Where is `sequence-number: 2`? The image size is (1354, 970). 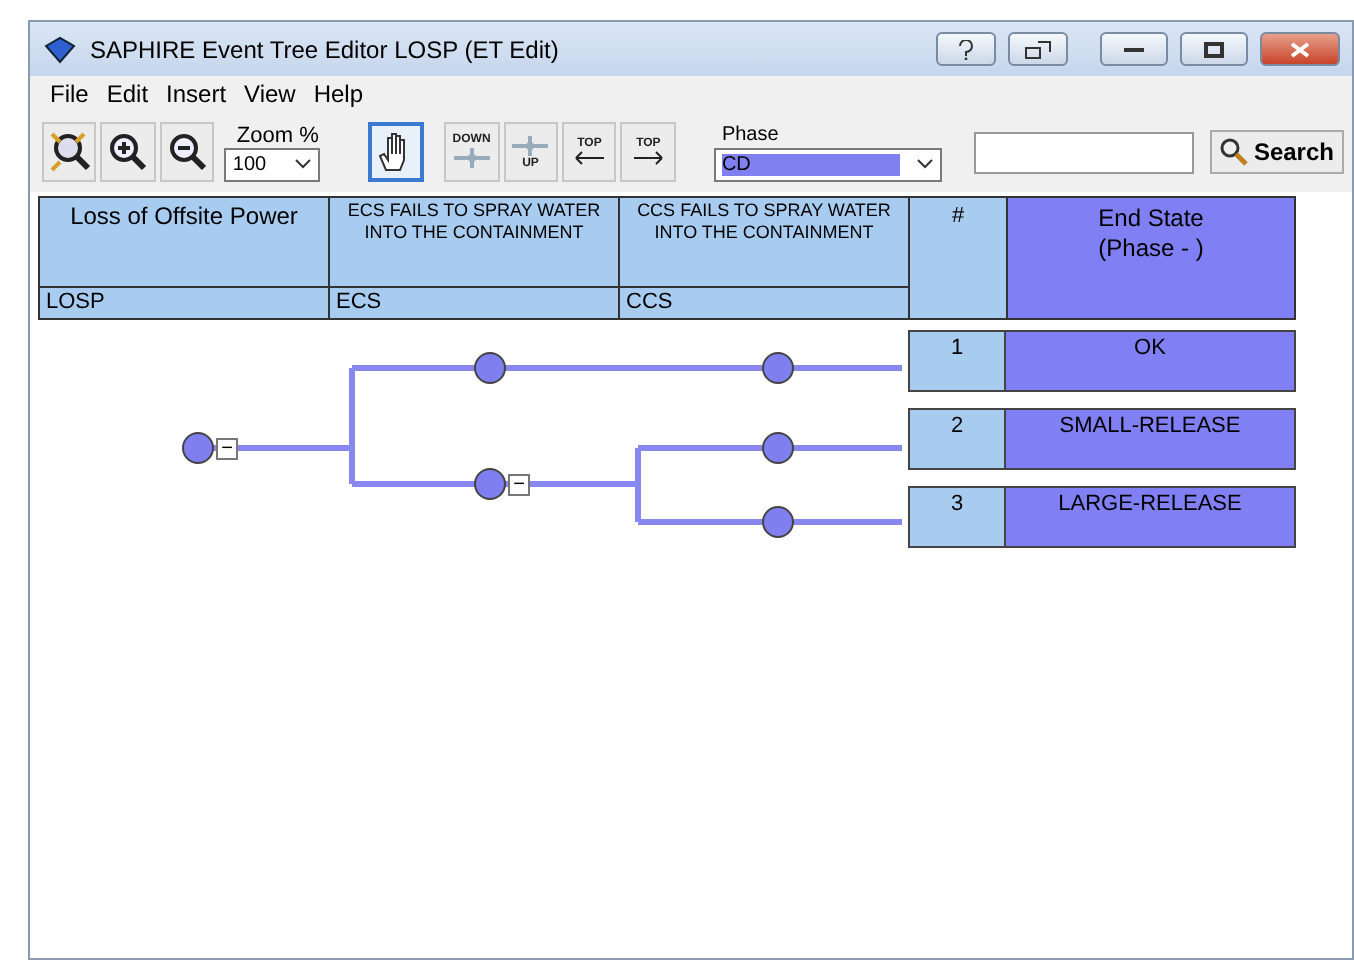 sequence-number: 2 is located at coordinates (958, 439).